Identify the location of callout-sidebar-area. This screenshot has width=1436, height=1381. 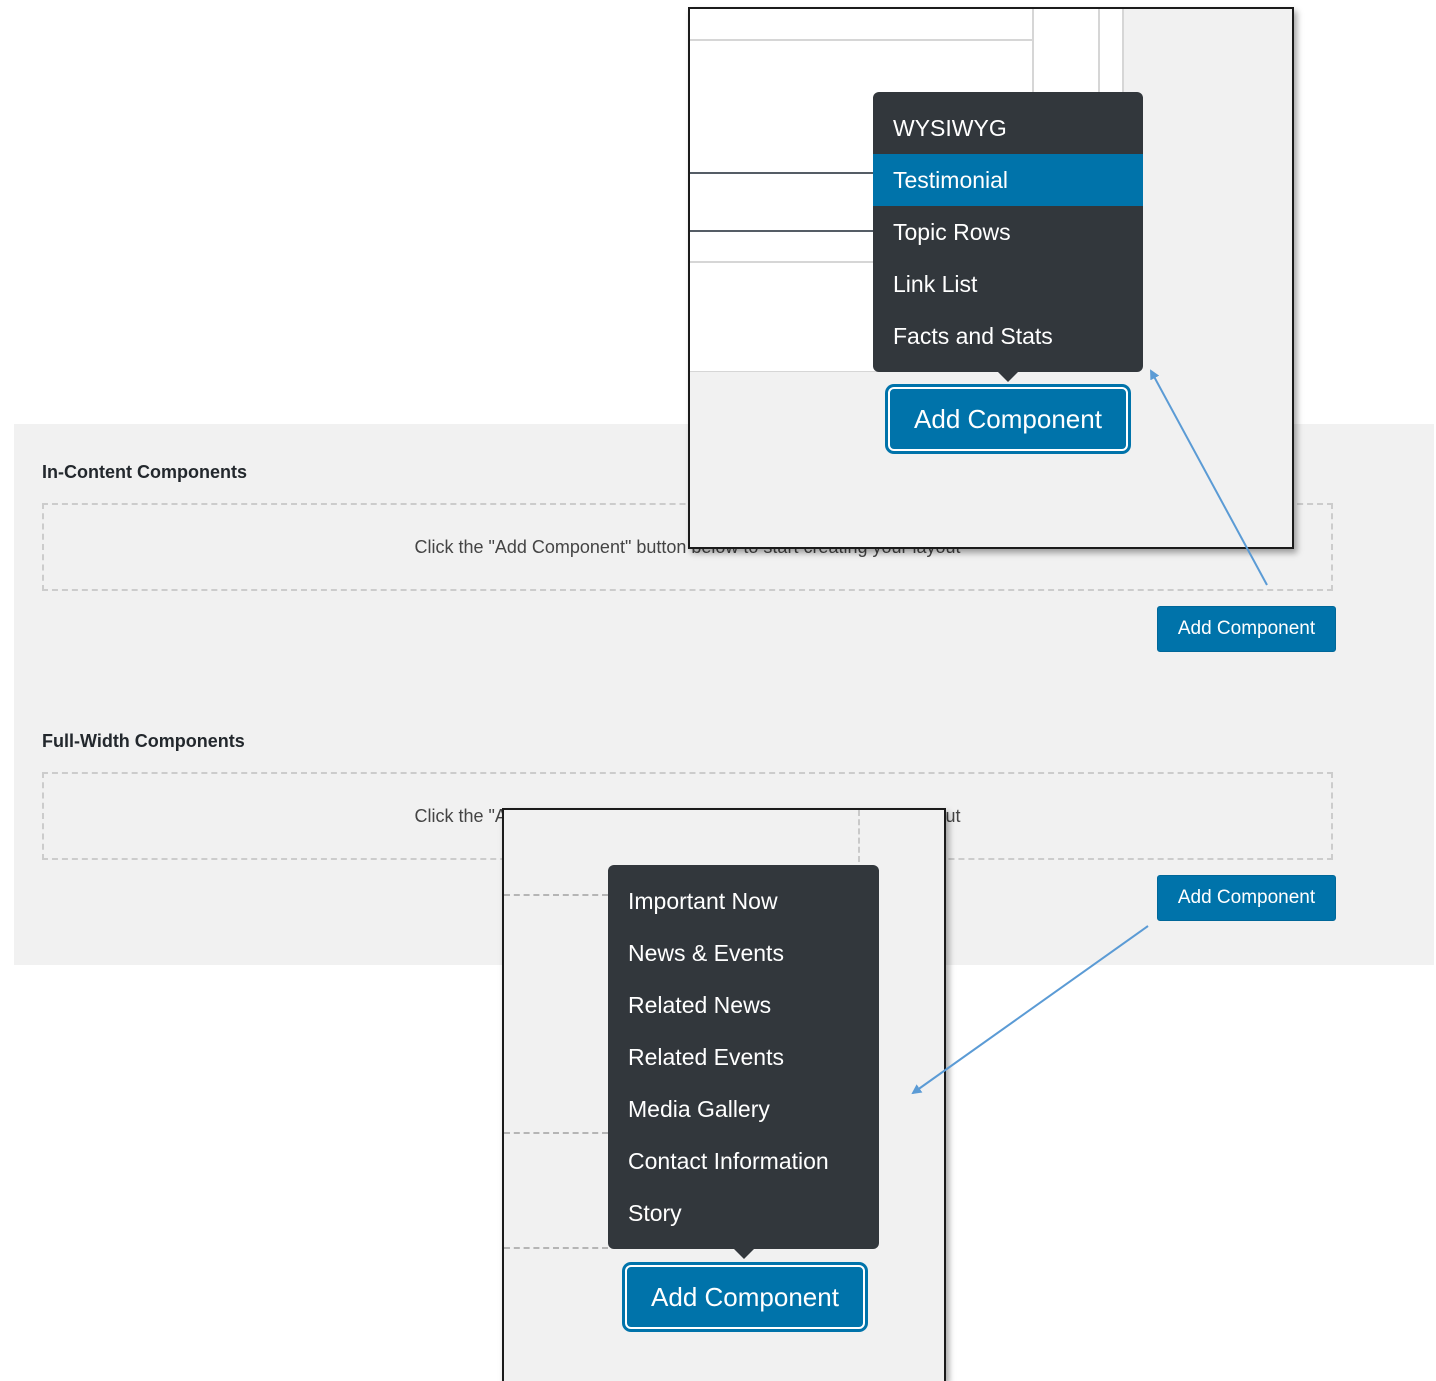
(1207, 190).